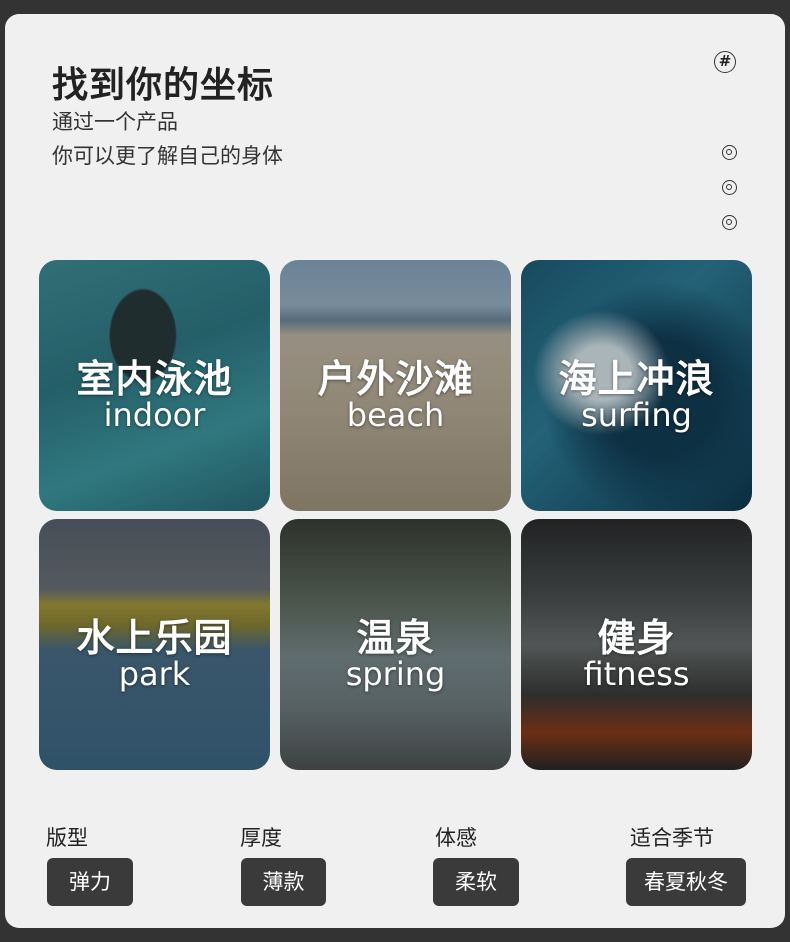  I want to click on tile-title-en: spring, so click(395, 674).